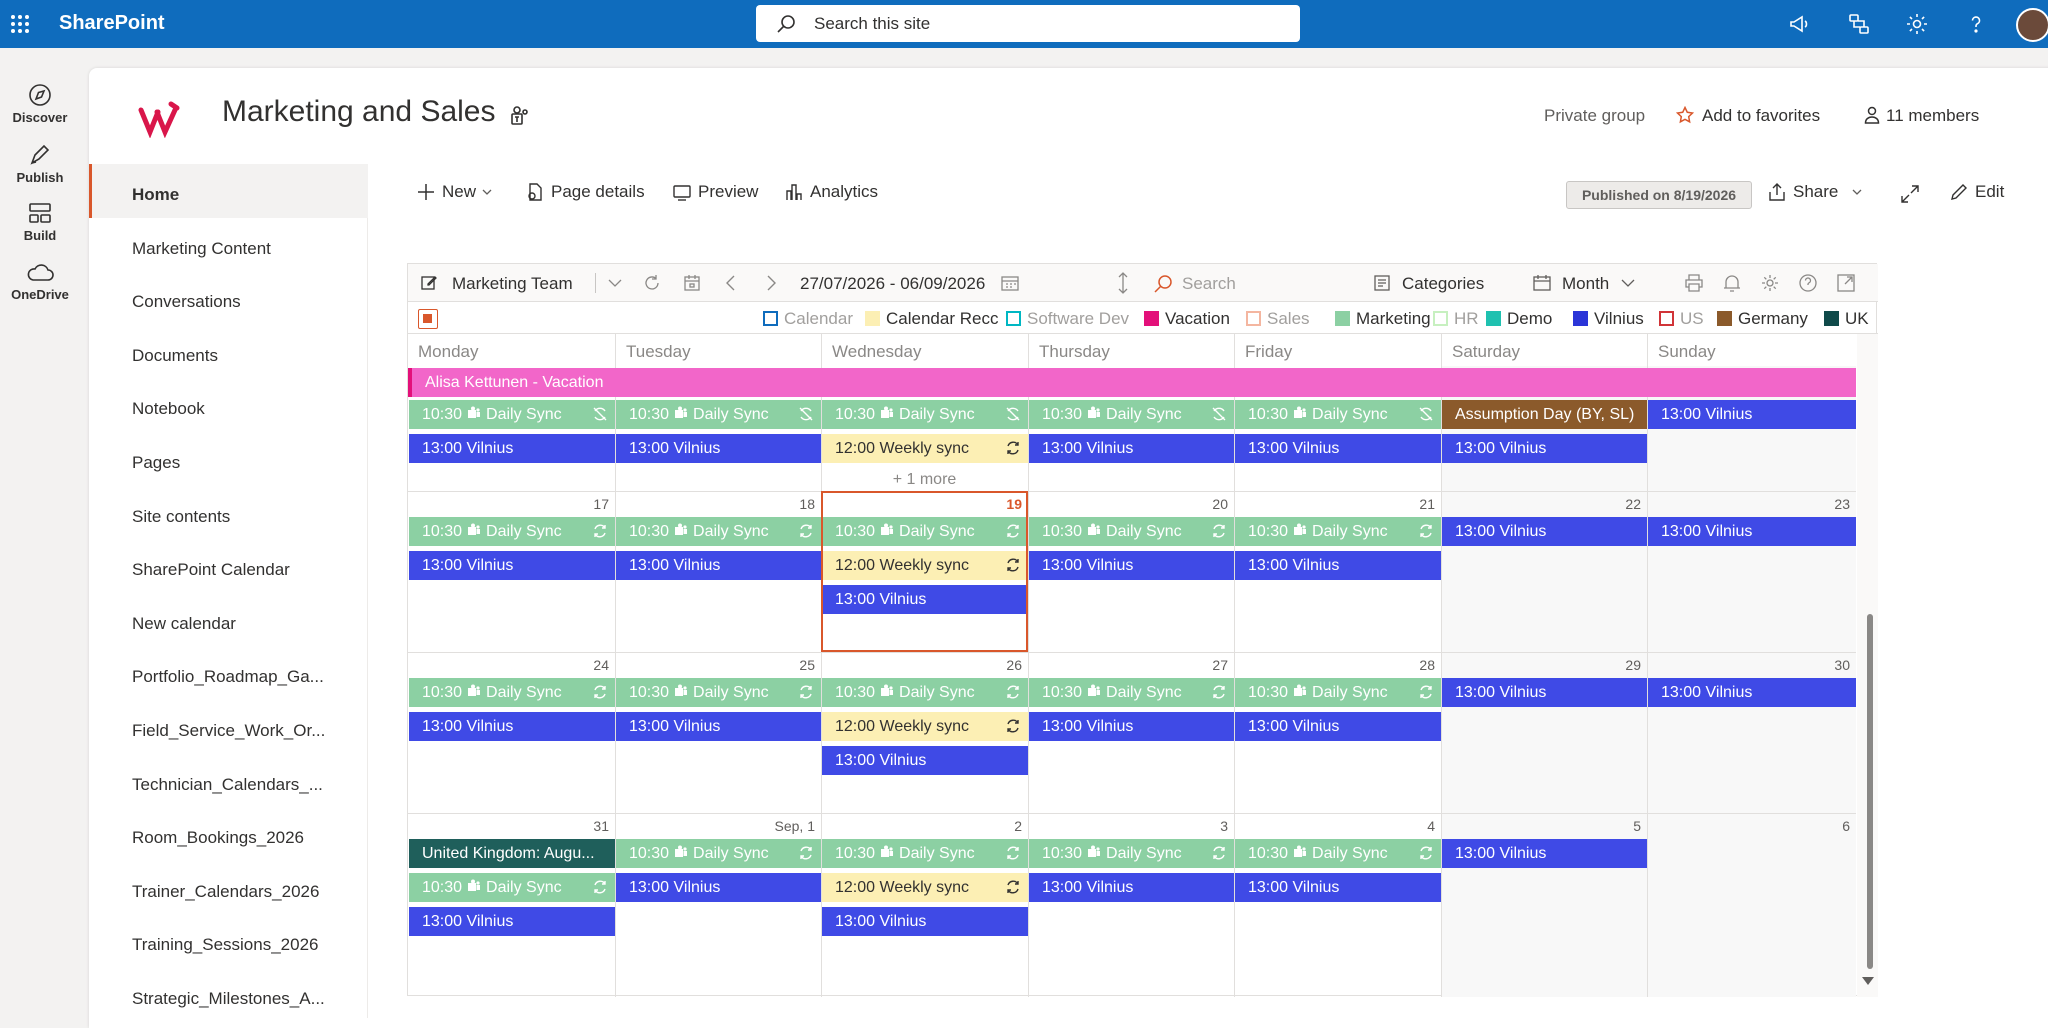 The width and height of the screenshot is (2048, 1028). Describe the element at coordinates (454, 192) in the screenshot. I see `new-button: New` at that location.